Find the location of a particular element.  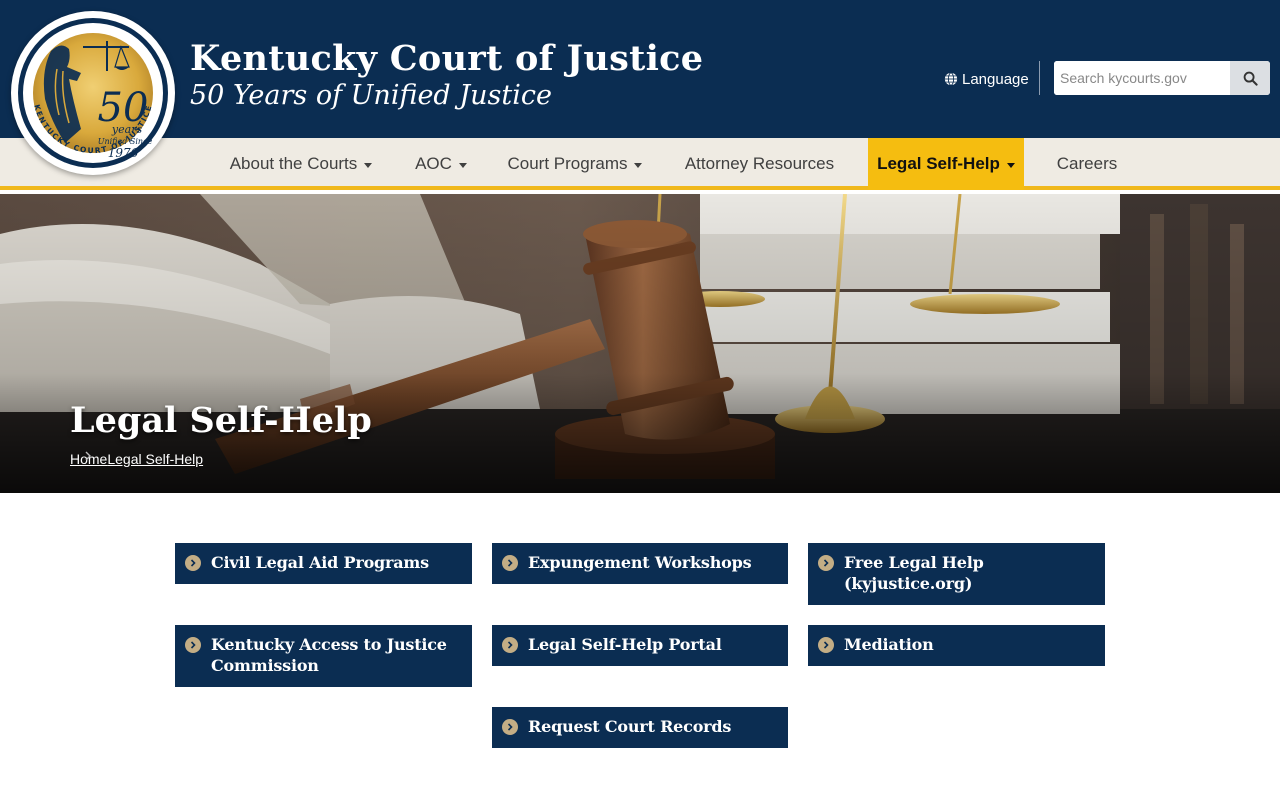

header-divider is located at coordinates (1039, 78).